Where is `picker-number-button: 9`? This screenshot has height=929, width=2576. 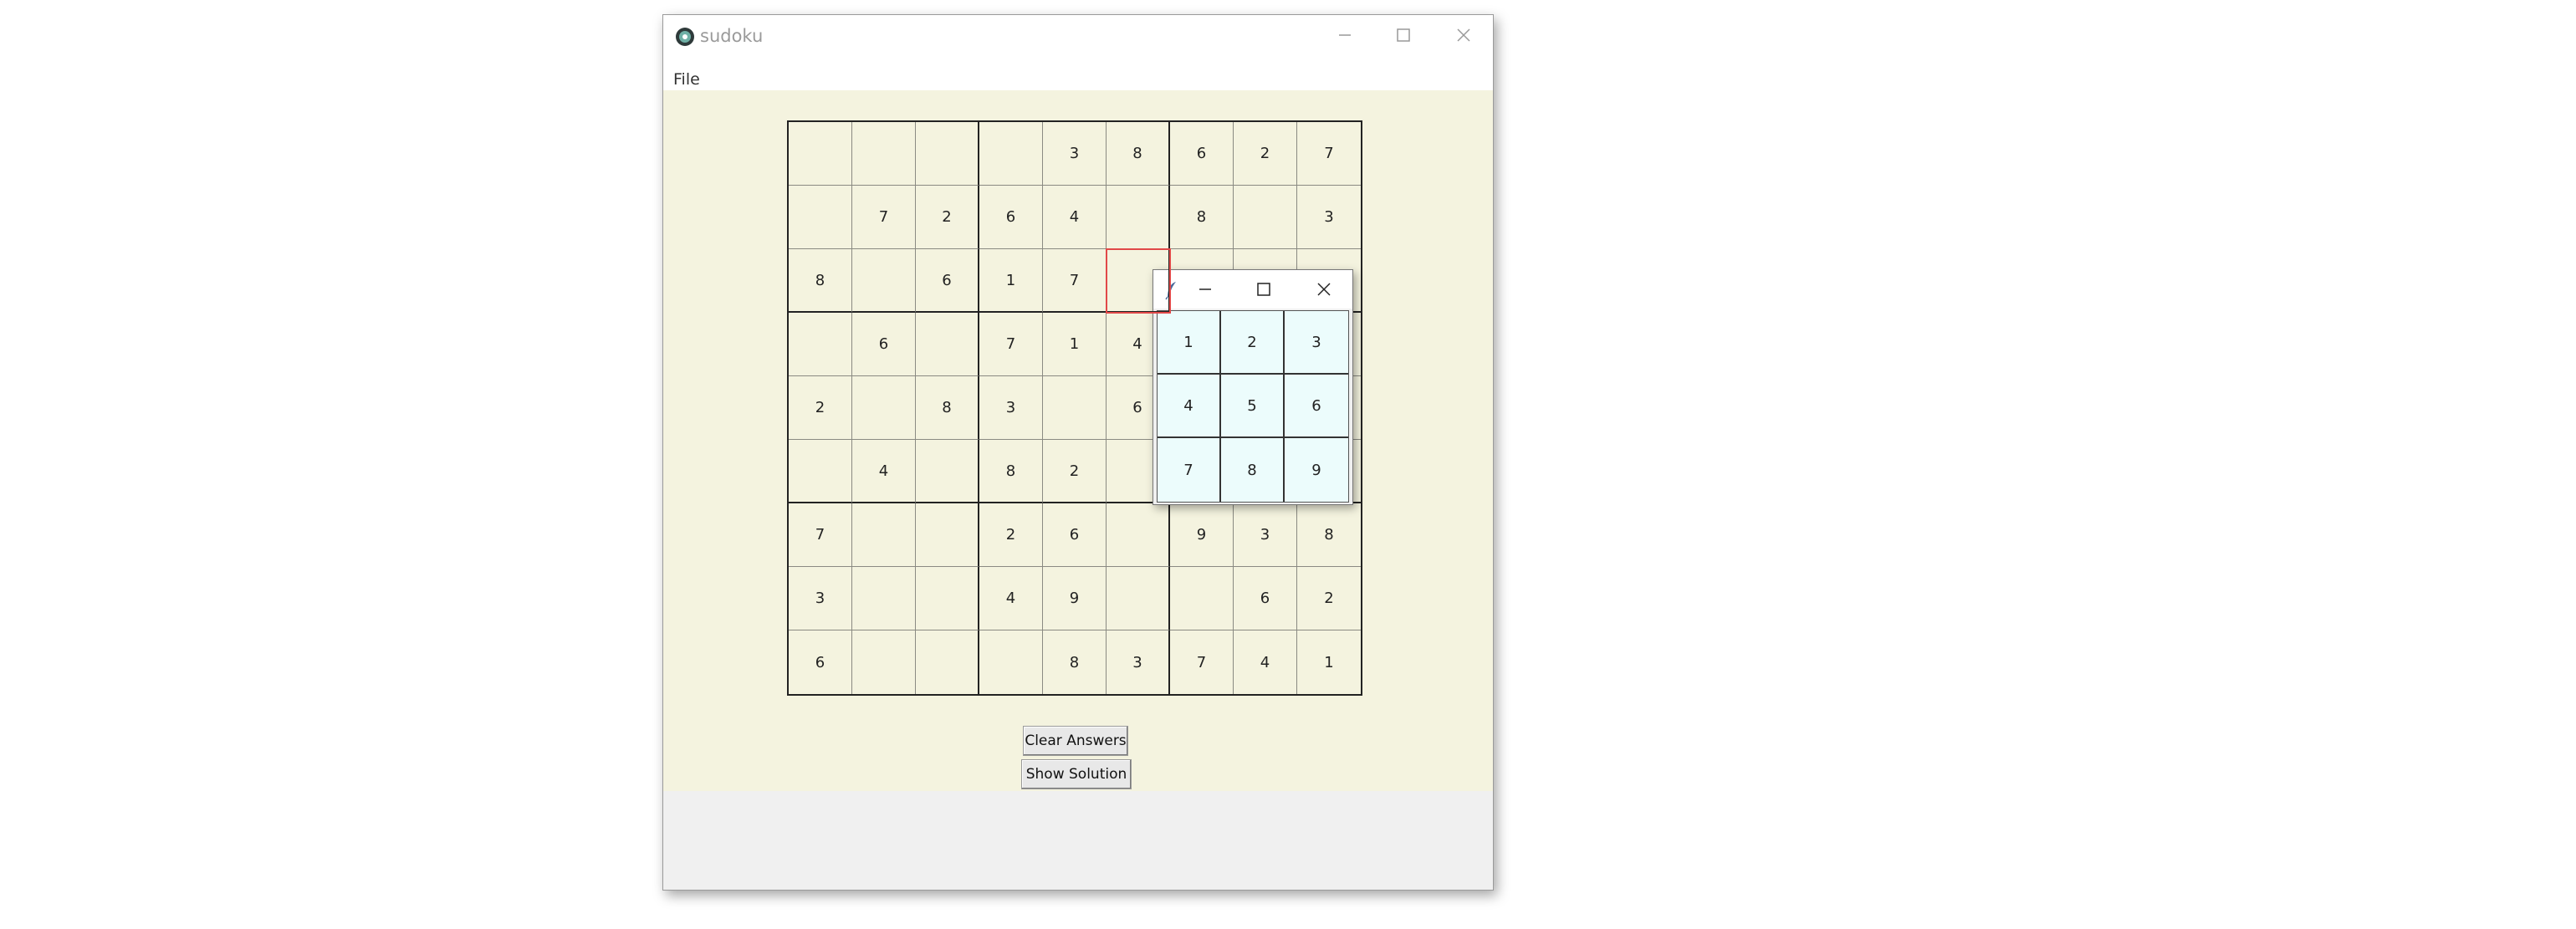 picker-number-button: 9 is located at coordinates (1316, 470).